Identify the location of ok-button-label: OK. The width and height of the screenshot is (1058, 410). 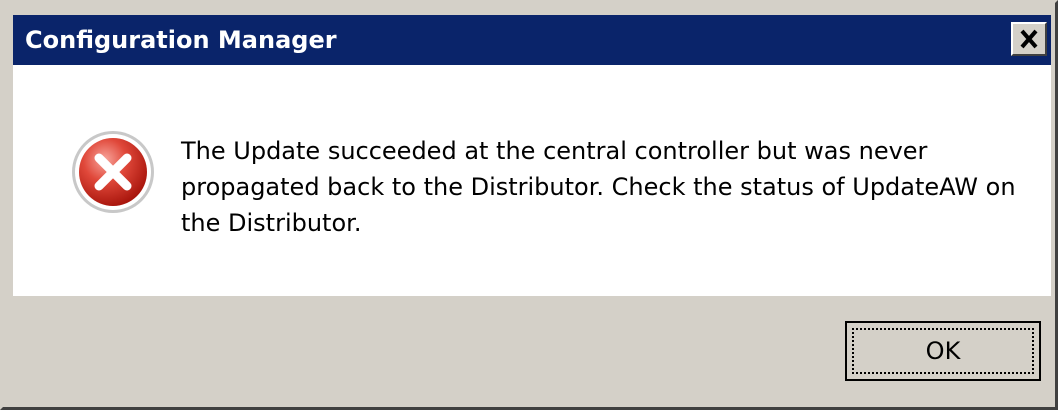
(943, 351).